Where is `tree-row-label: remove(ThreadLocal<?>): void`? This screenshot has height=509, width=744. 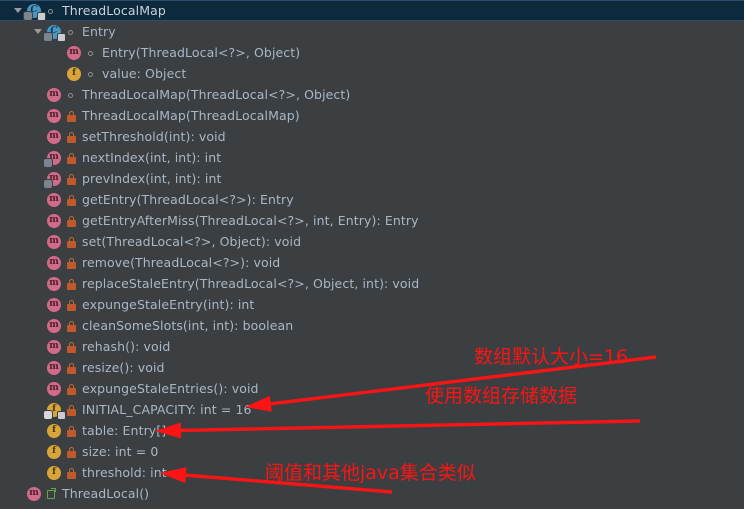
tree-row-label: remove(ThreadLocal<?>): void is located at coordinates (181, 262).